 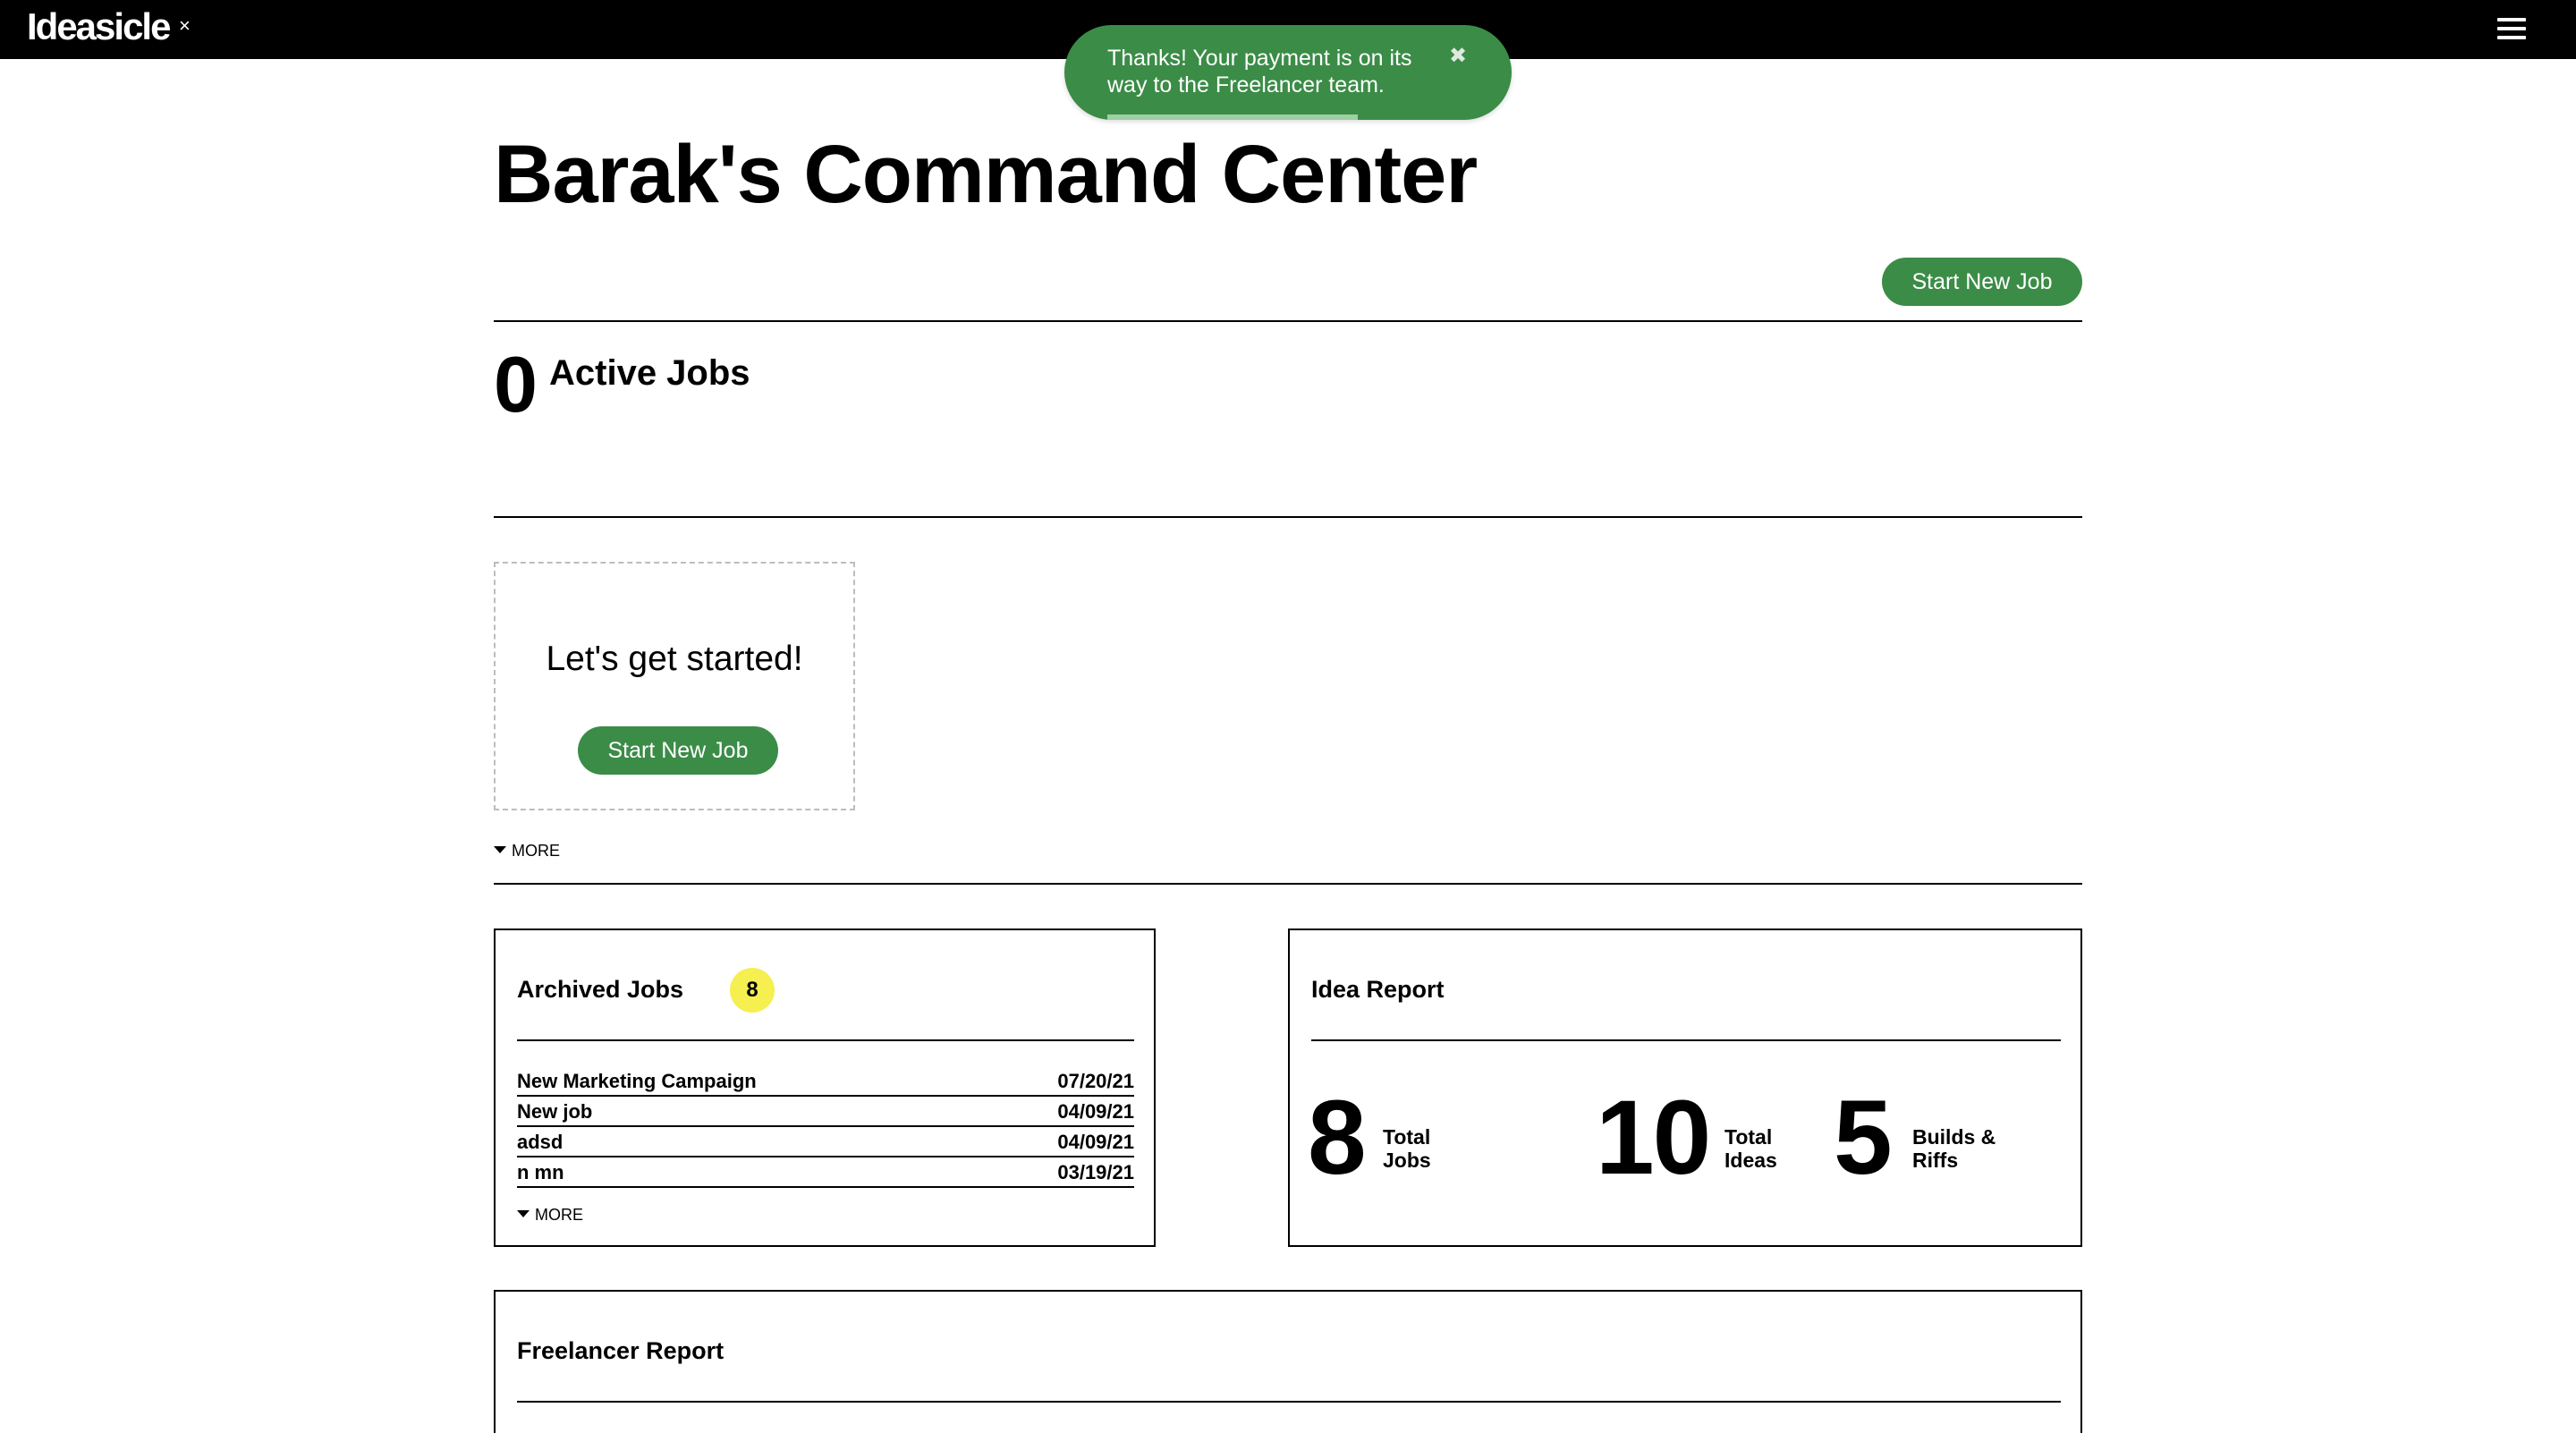 I want to click on job-name: n mn, so click(x=540, y=1172).